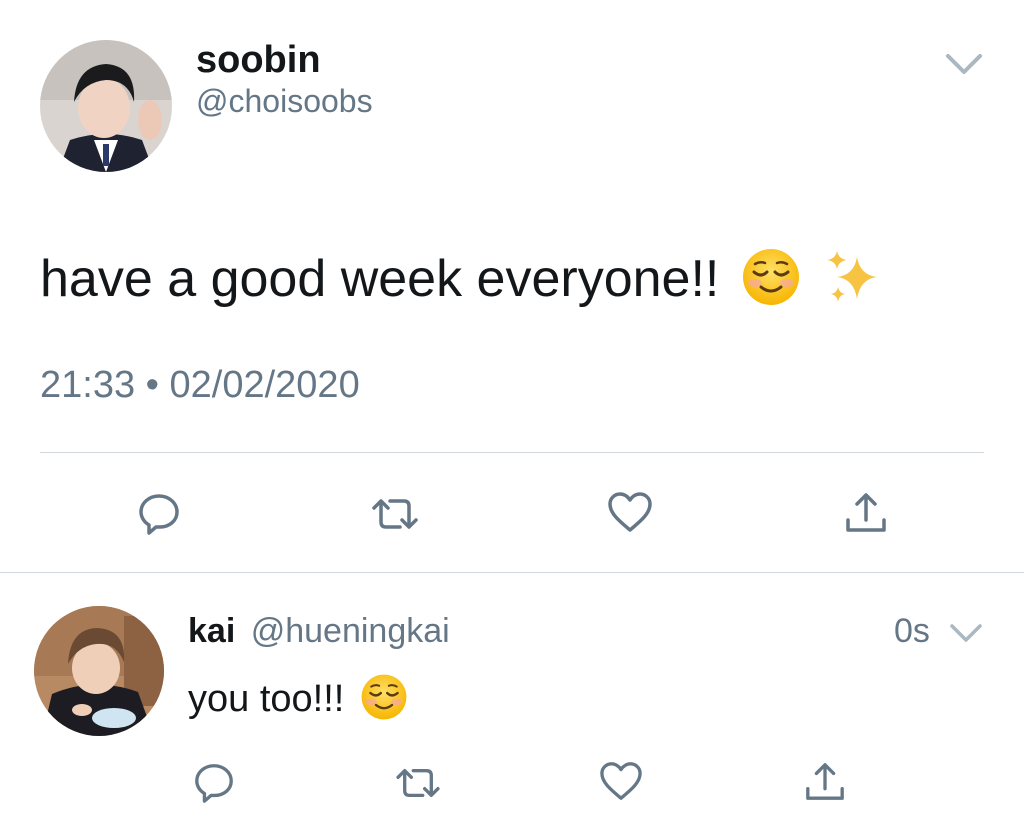  Describe the element at coordinates (200, 385) in the screenshot. I see `timestamp: 21:33 • 02/02/2020` at that location.